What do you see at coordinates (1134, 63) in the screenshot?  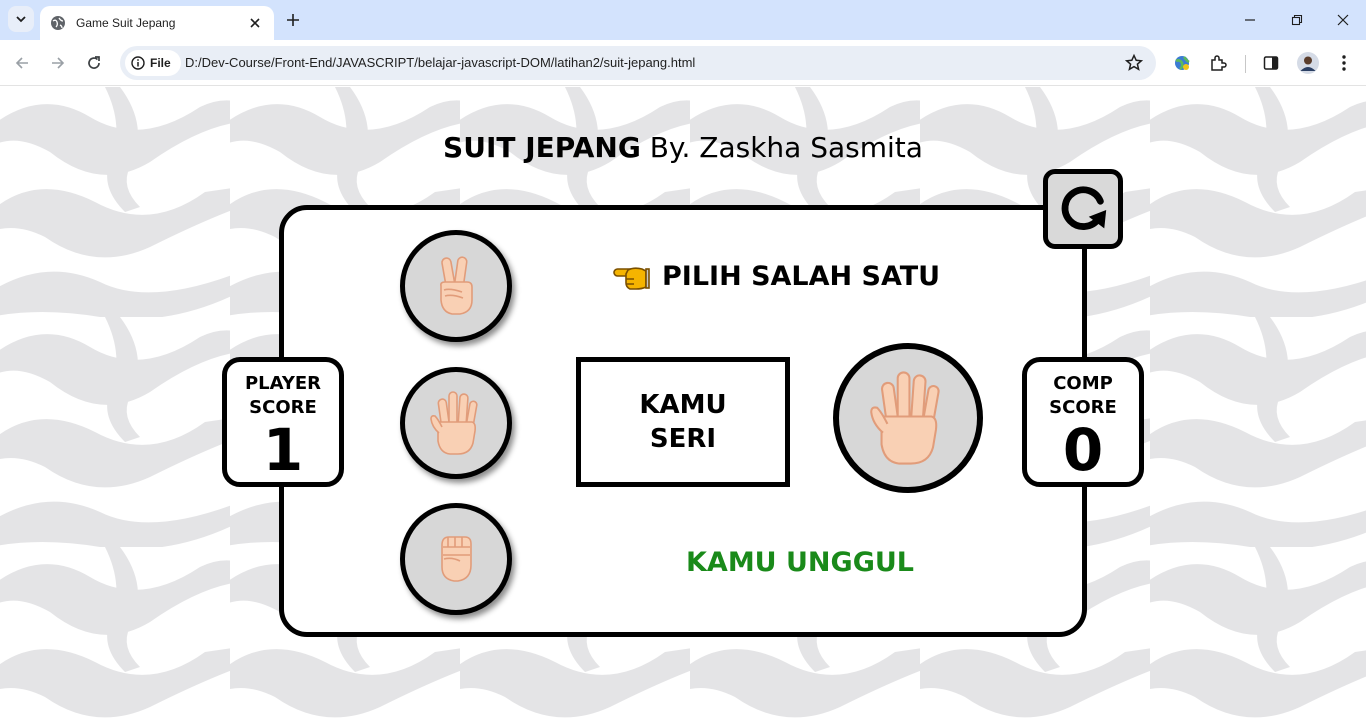 I see `bookmark-star-icon` at bounding box center [1134, 63].